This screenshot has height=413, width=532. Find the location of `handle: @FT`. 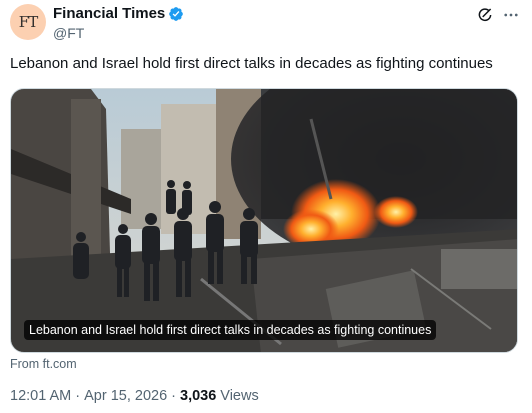

handle: @FT is located at coordinates (118, 33).